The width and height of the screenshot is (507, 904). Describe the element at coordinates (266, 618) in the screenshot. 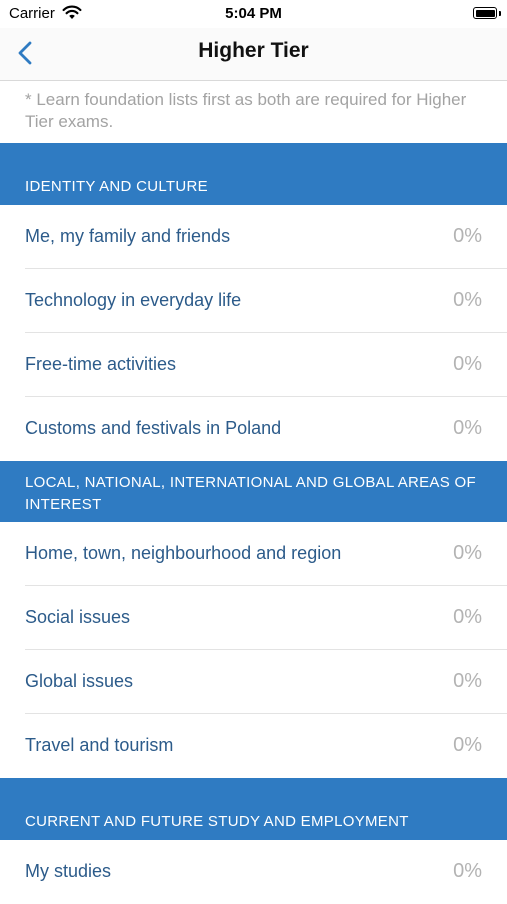

I see `list-item: Social issues 0%` at that location.